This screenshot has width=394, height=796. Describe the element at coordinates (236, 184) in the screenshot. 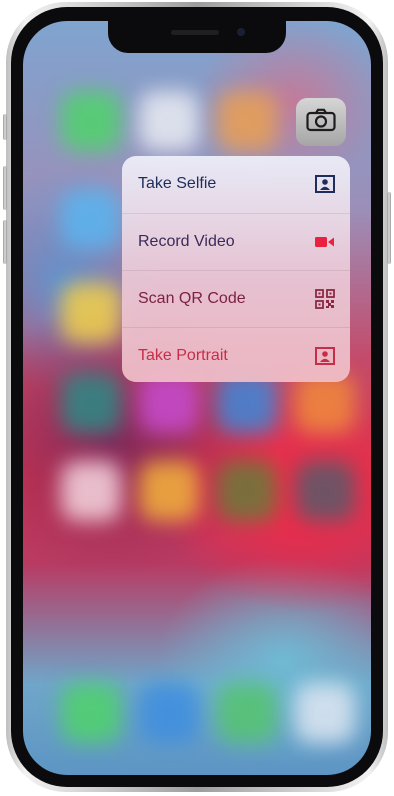

I see `menu-item-take-selfie: Take Selfie` at that location.